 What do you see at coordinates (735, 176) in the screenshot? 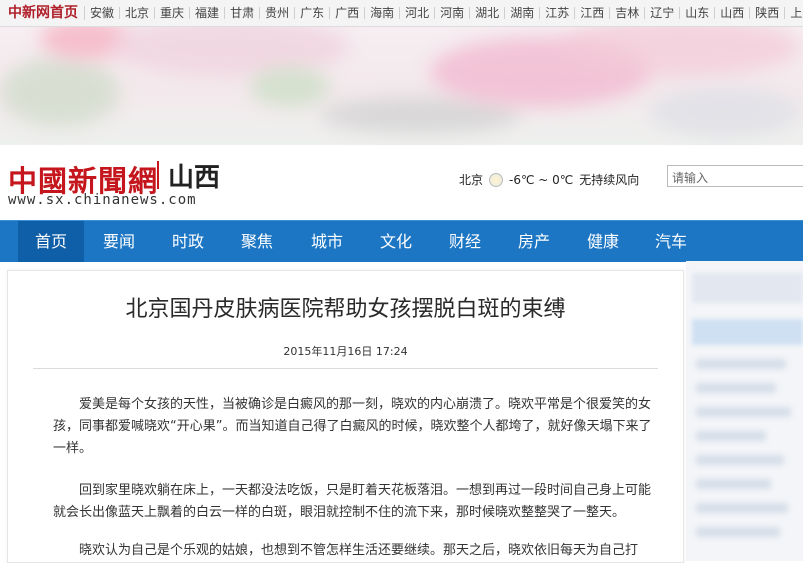
I see `search-input: 请输入` at bounding box center [735, 176].